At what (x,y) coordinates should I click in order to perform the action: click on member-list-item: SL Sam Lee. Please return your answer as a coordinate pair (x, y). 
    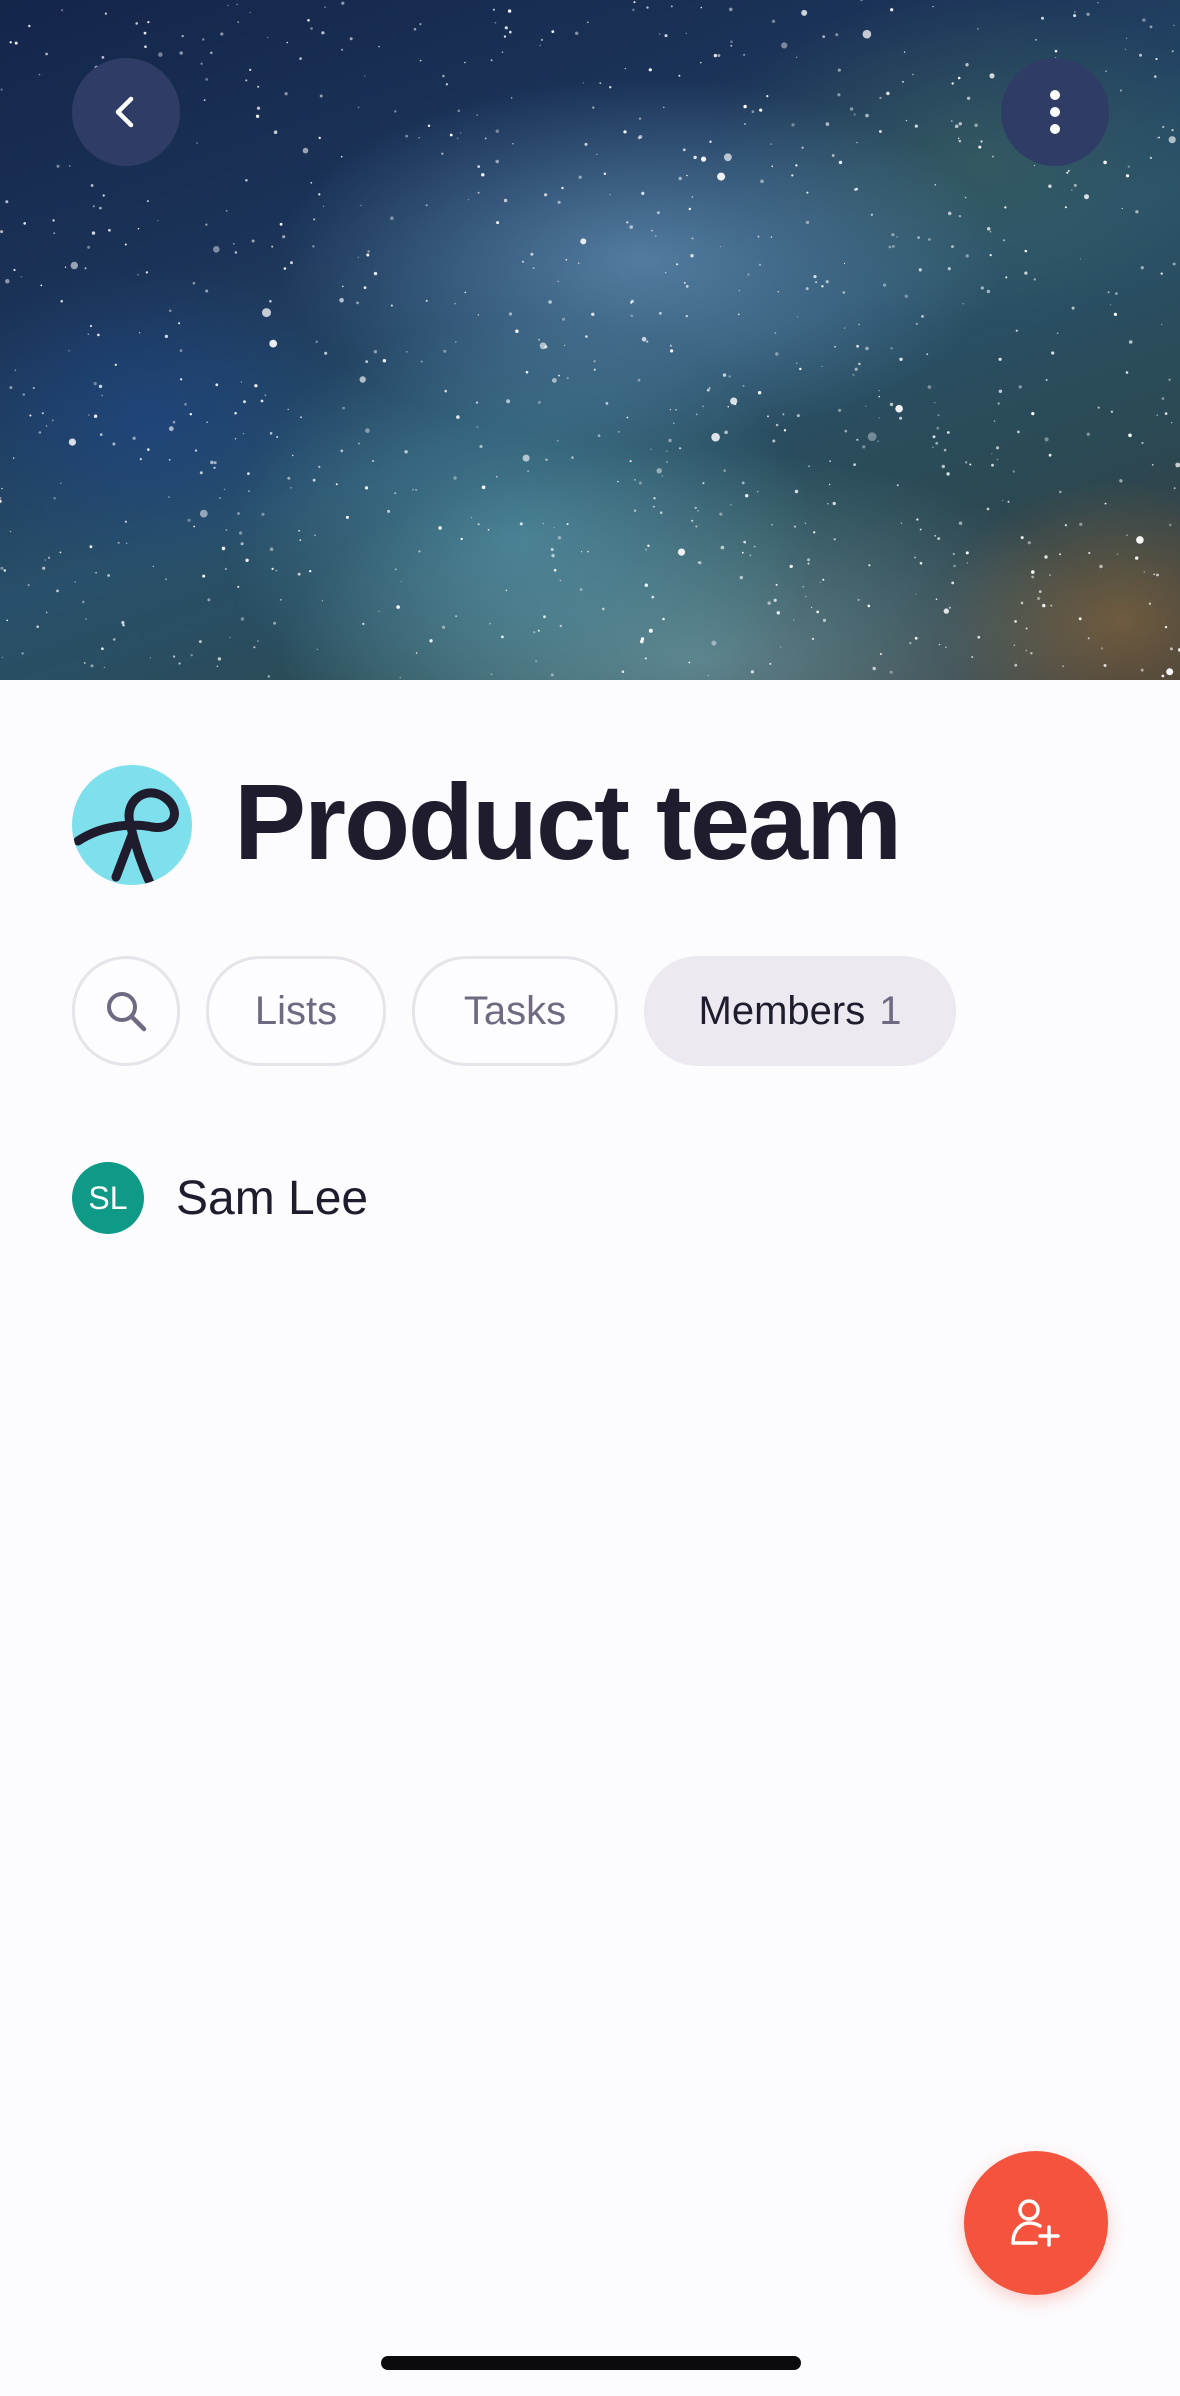
    Looking at the image, I should click on (220, 1198).